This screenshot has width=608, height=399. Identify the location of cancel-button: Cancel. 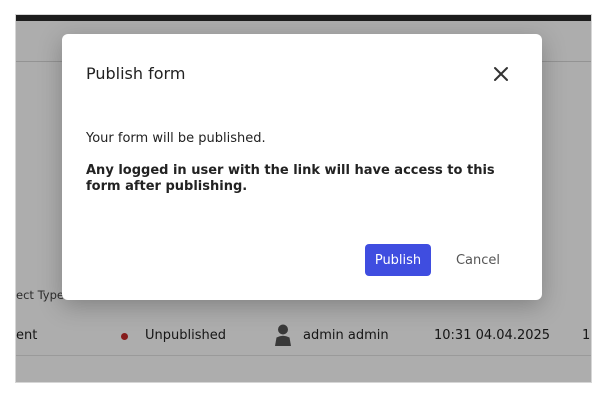
(478, 260).